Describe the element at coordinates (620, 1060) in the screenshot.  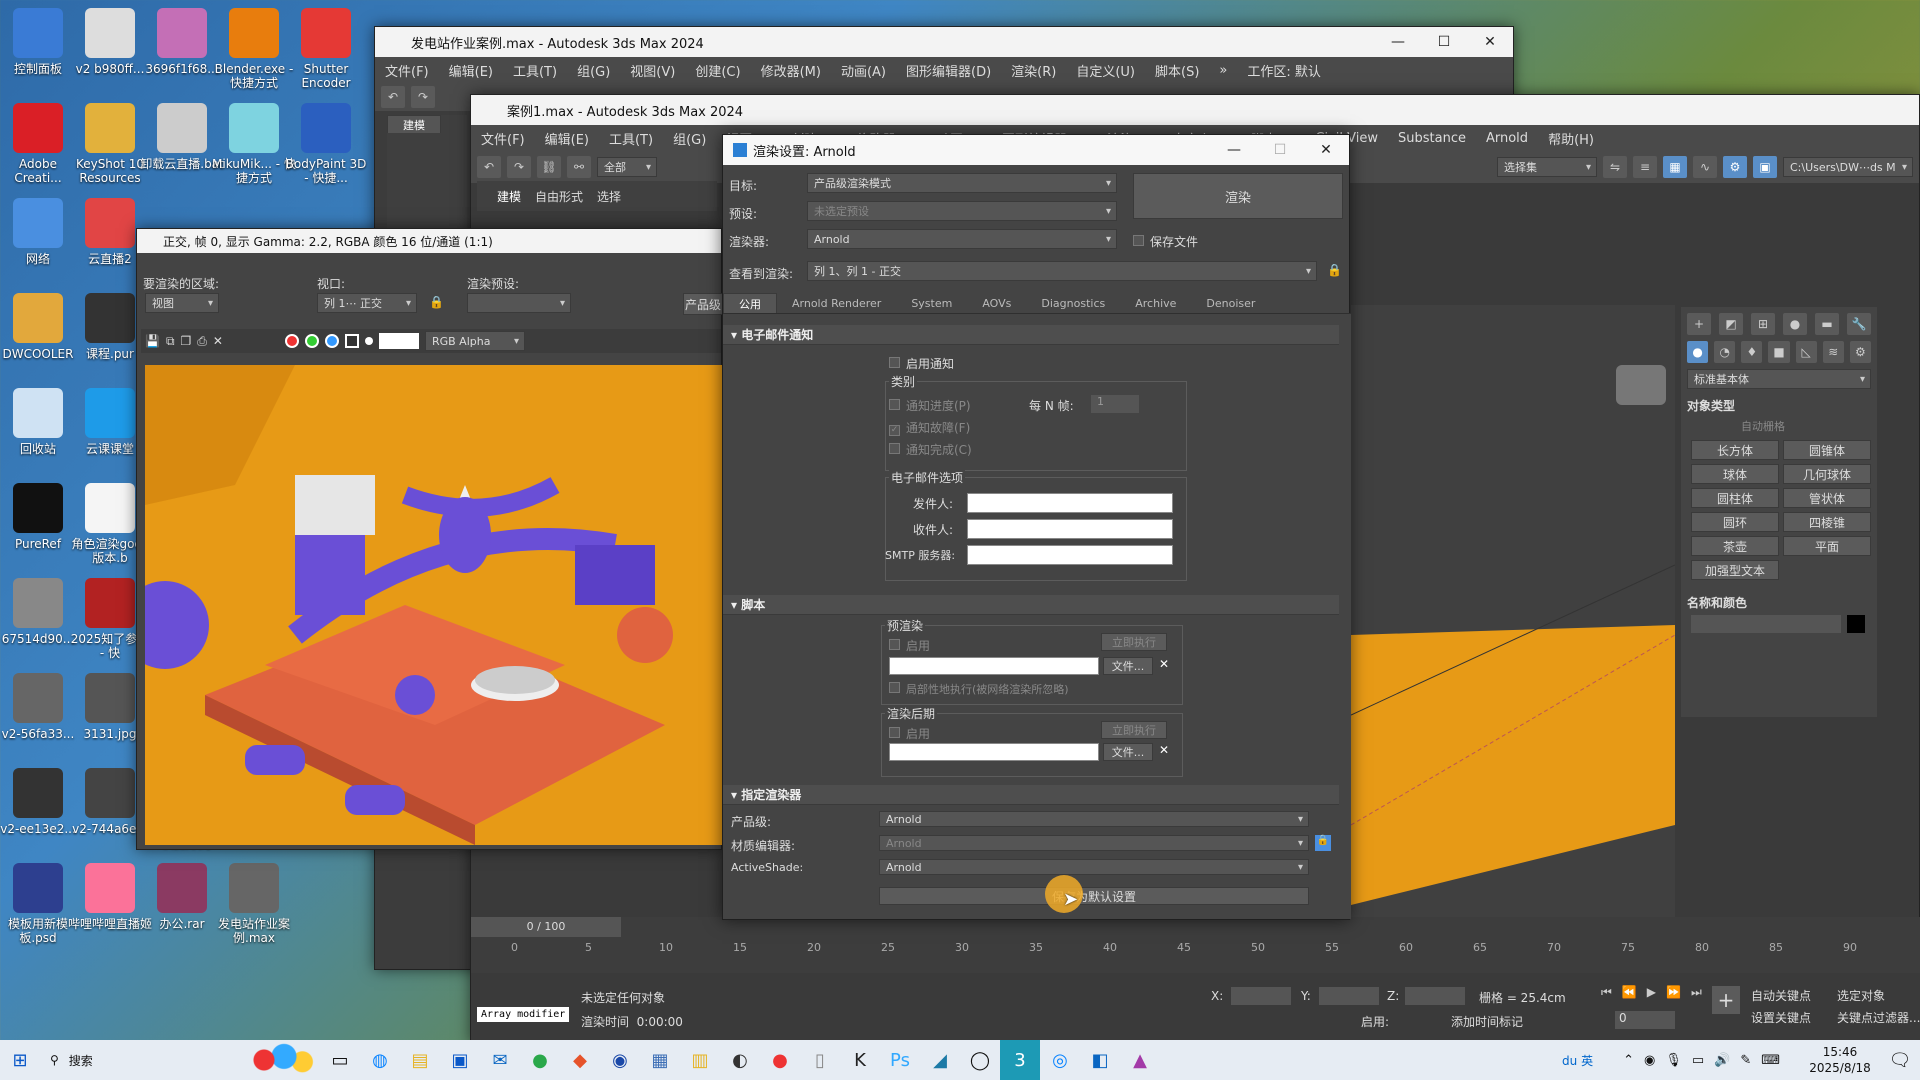
I see `blender-tray-icon: ◉` at that location.